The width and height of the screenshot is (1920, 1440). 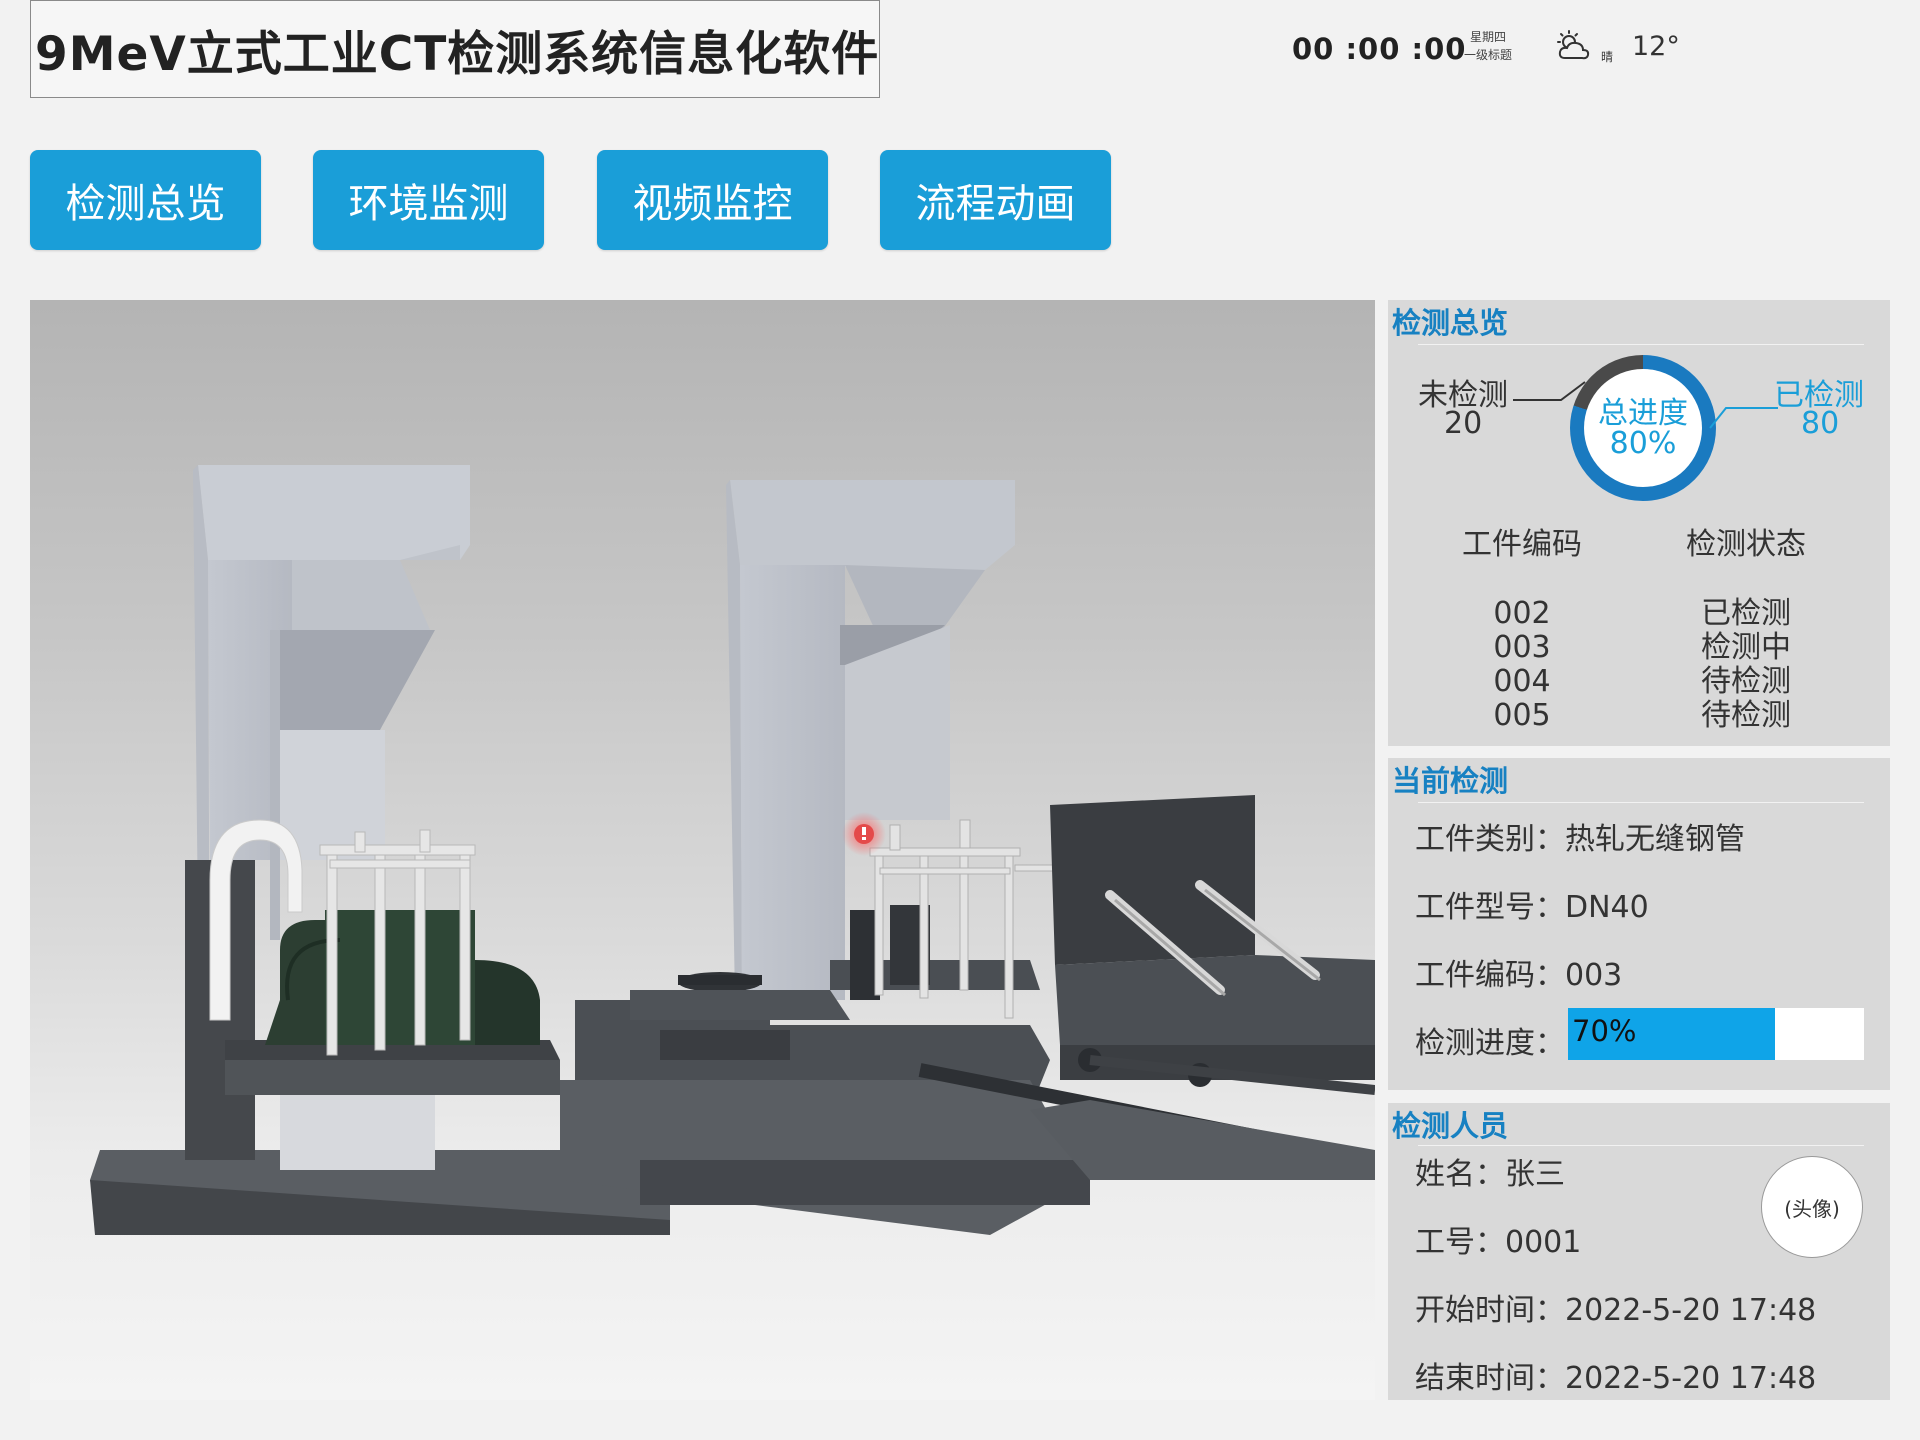 I want to click on part-model-label: 工件型号：, so click(x=1490, y=907).